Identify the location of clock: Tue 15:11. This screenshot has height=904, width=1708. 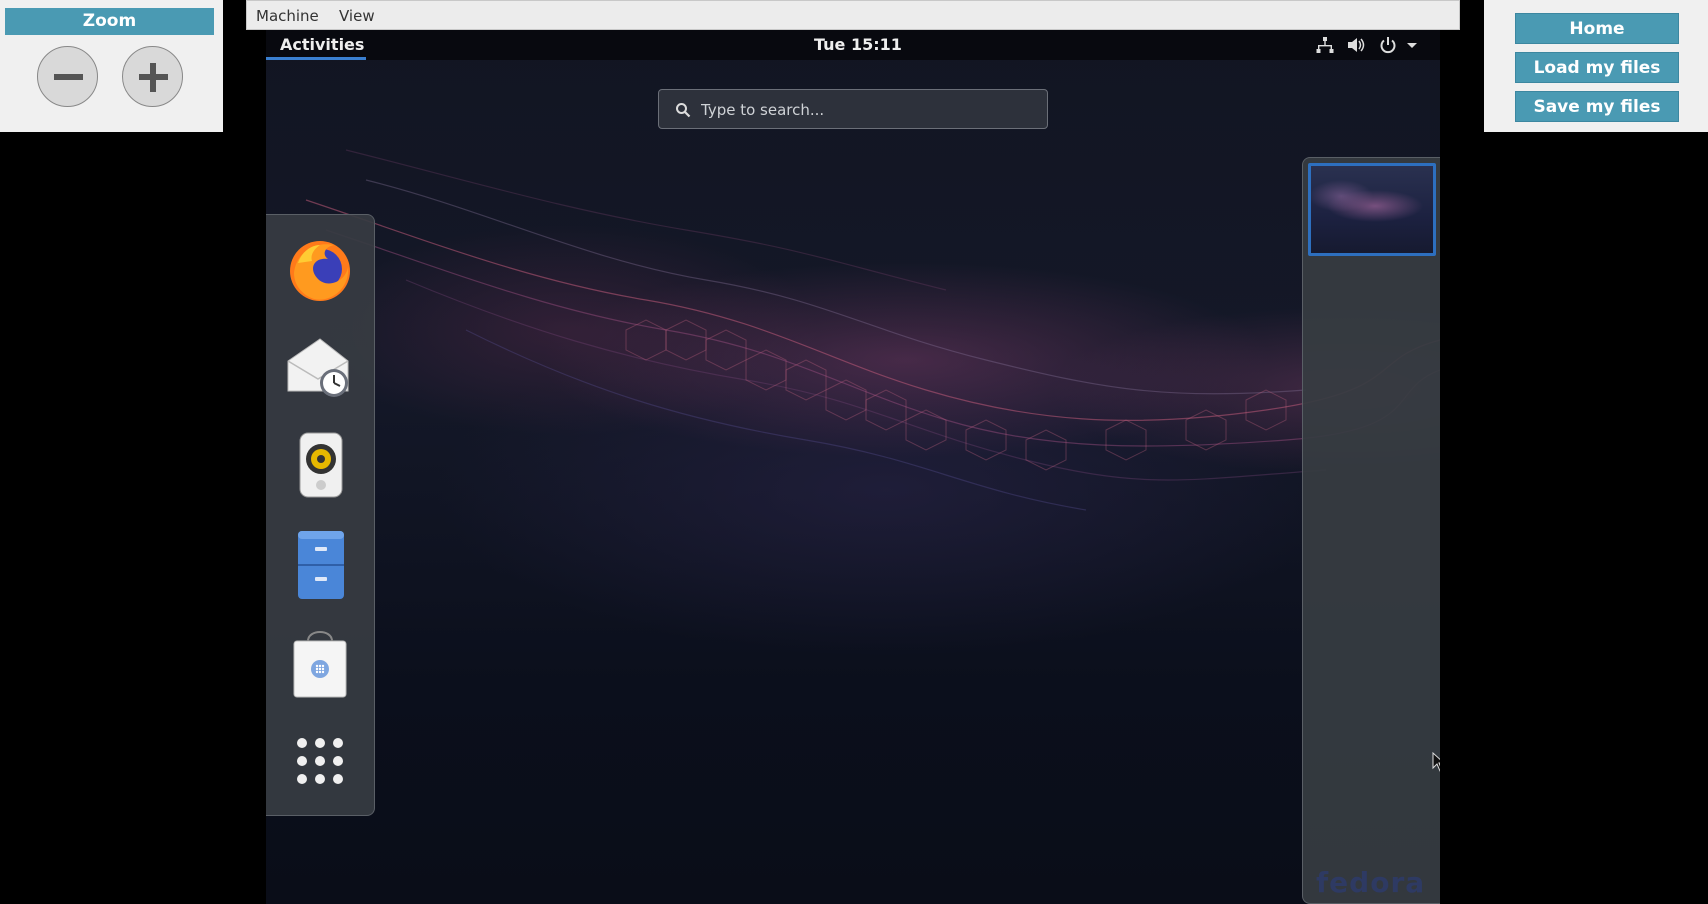
(858, 44).